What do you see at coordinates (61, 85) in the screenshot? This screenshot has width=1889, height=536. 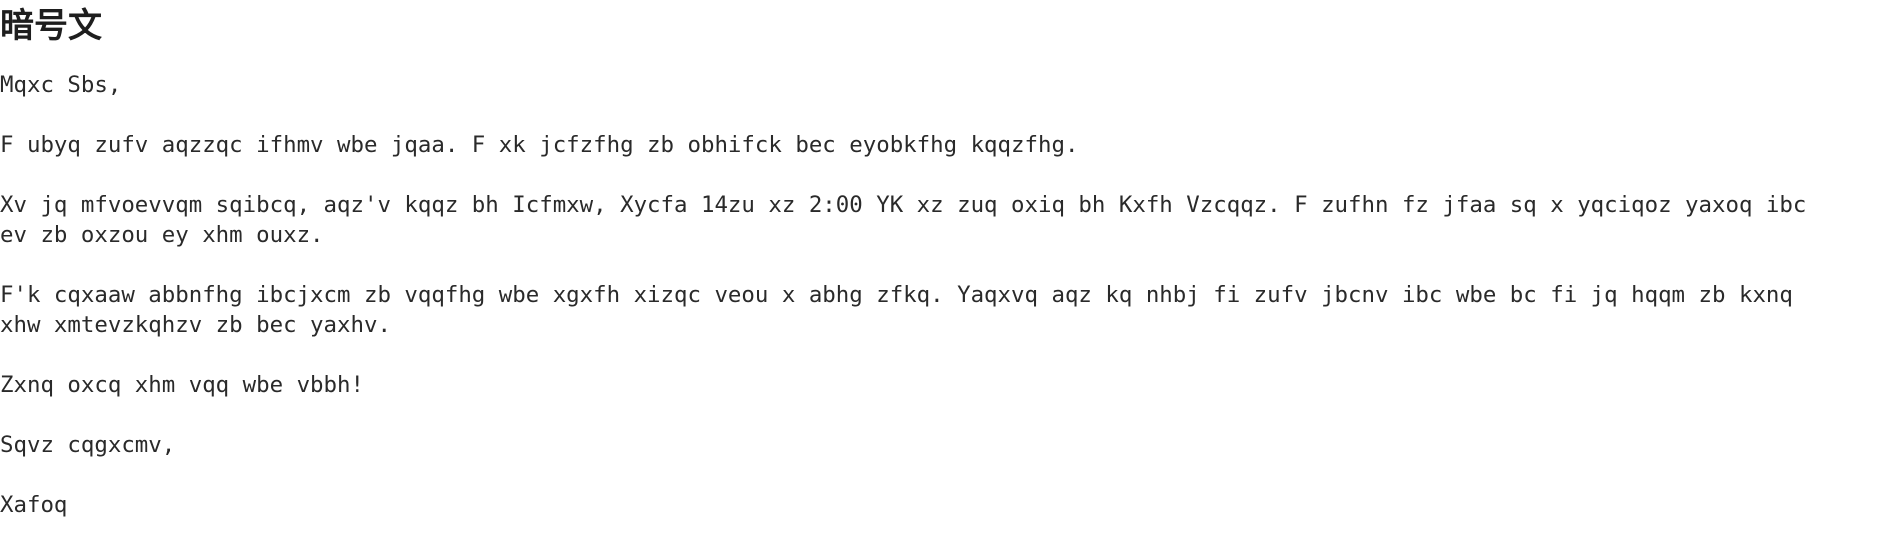 I see `greeting-line: Mqxc Sbs,` at bounding box center [61, 85].